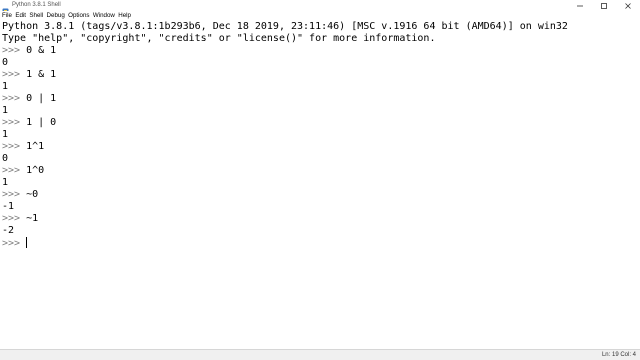 The image size is (640, 360). What do you see at coordinates (604, 5) in the screenshot?
I see `maximize-button` at bounding box center [604, 5].